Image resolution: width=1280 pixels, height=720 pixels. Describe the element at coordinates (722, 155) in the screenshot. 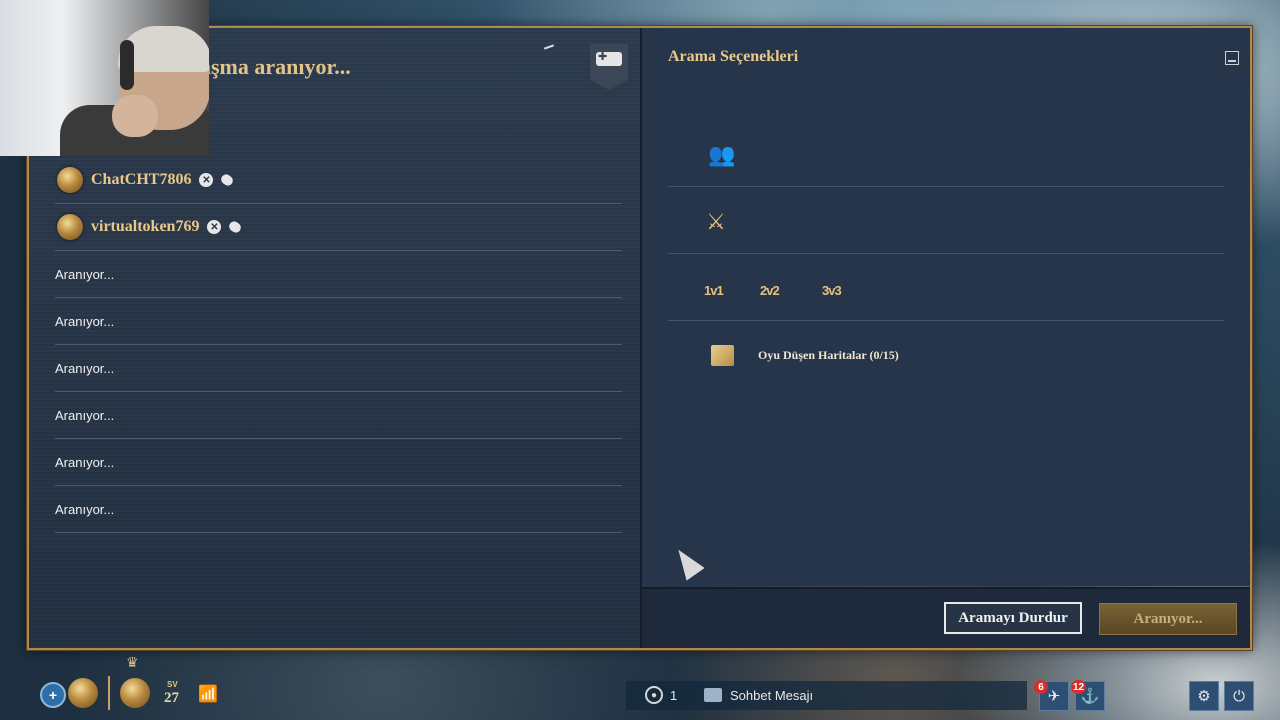

I see `people-icon: 👥` at that location.